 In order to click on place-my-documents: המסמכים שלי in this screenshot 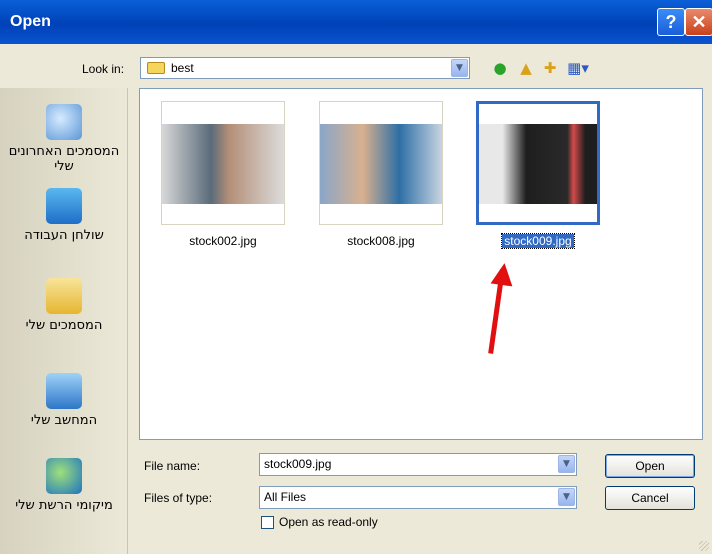, I will do `click(64, 305)`.